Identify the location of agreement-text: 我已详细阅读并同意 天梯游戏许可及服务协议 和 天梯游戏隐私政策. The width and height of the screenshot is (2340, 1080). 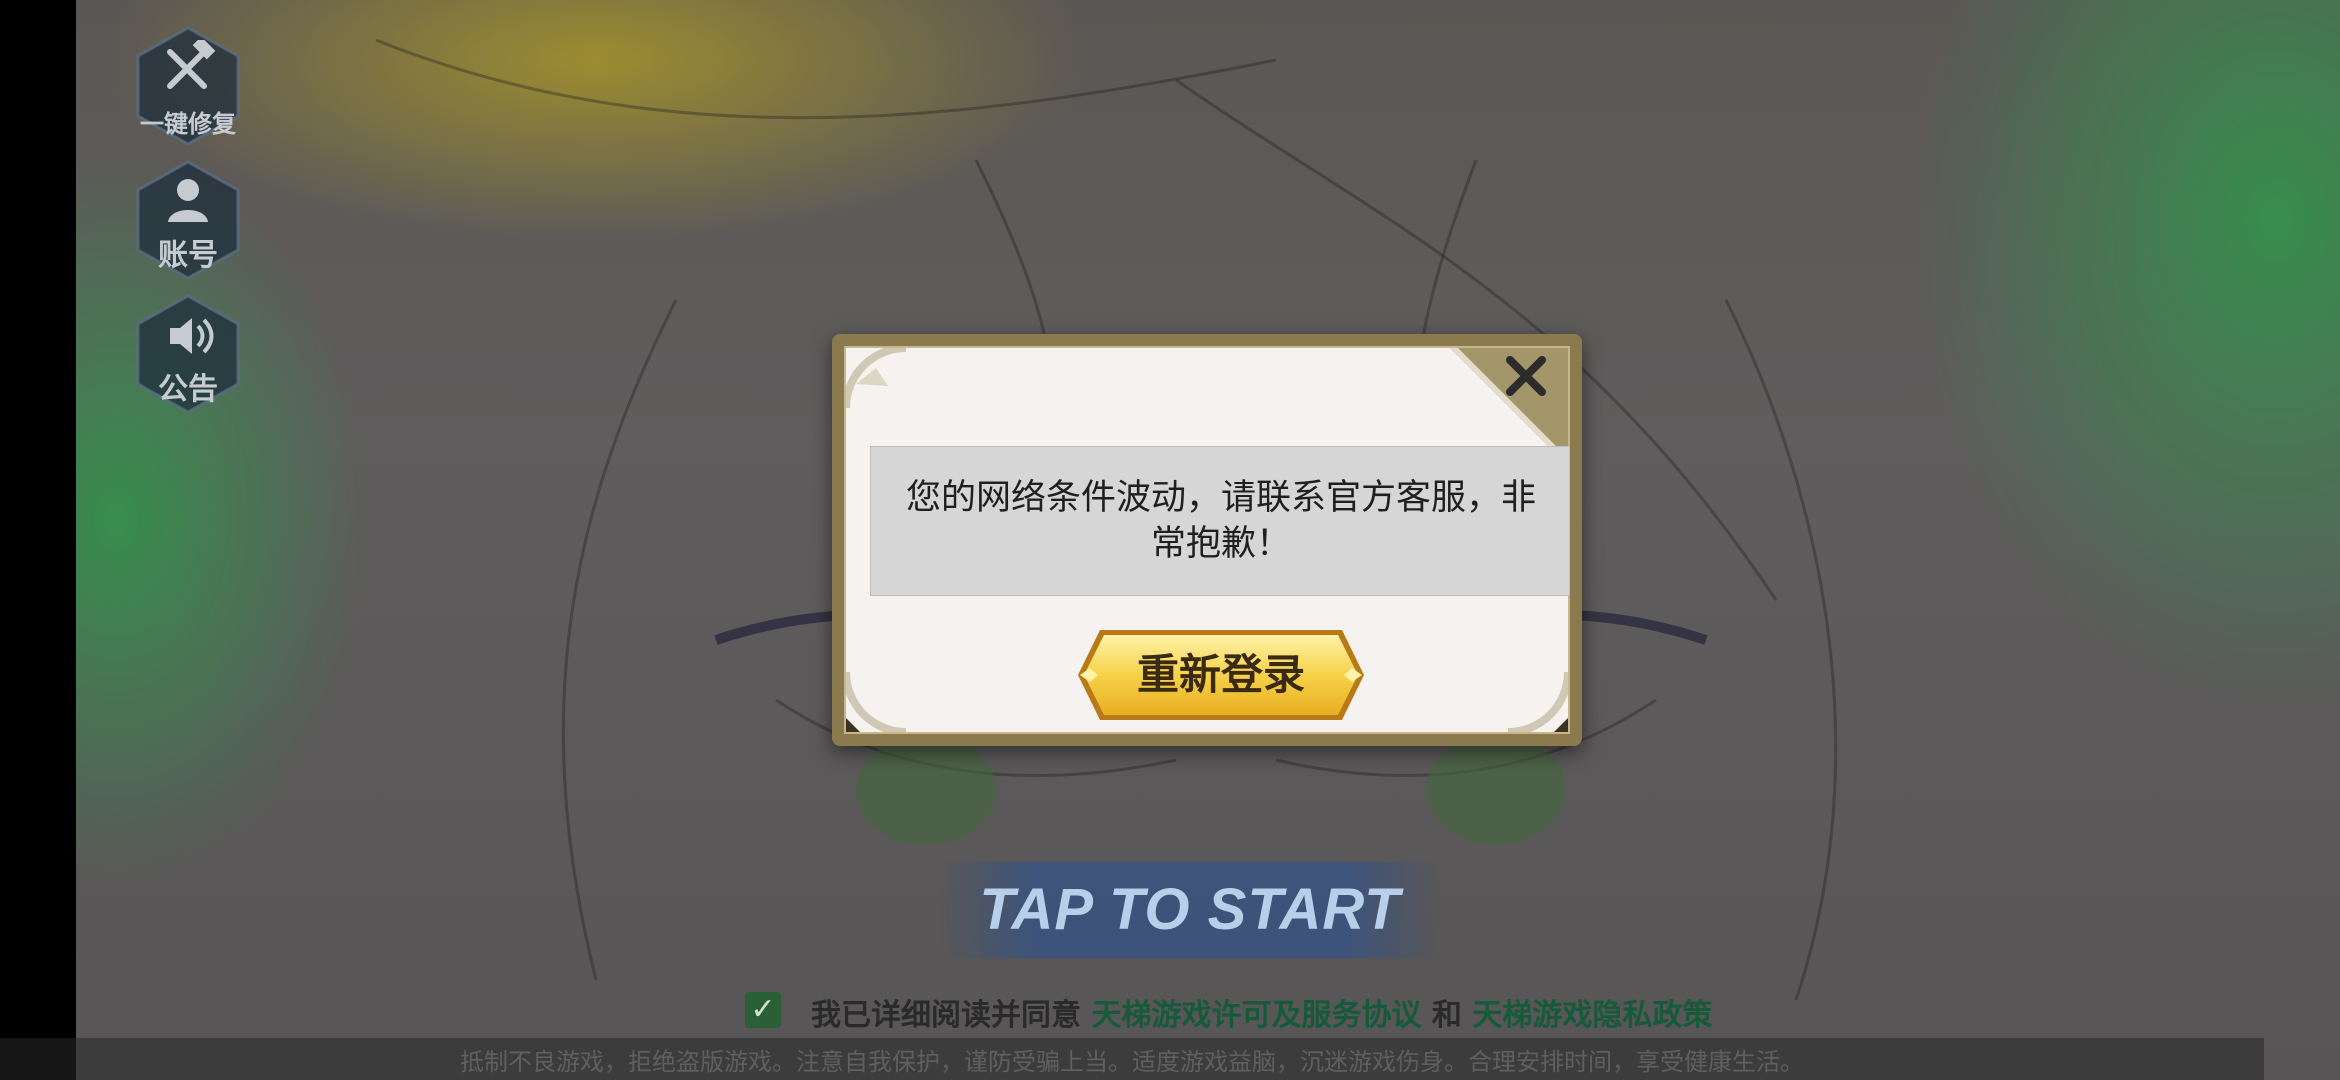
(1261, 1012).